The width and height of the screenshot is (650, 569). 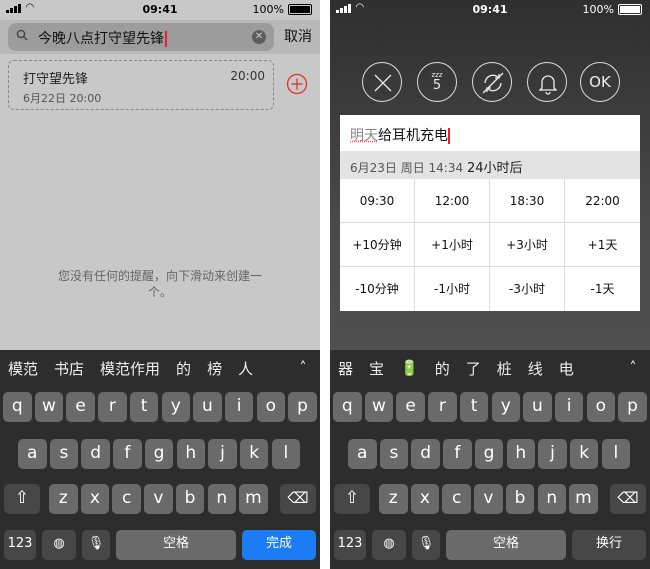 What do you see at coordinates (609, 545) in the screenshot?
I see `return-key: 换行` at bounding box center [609, 545].